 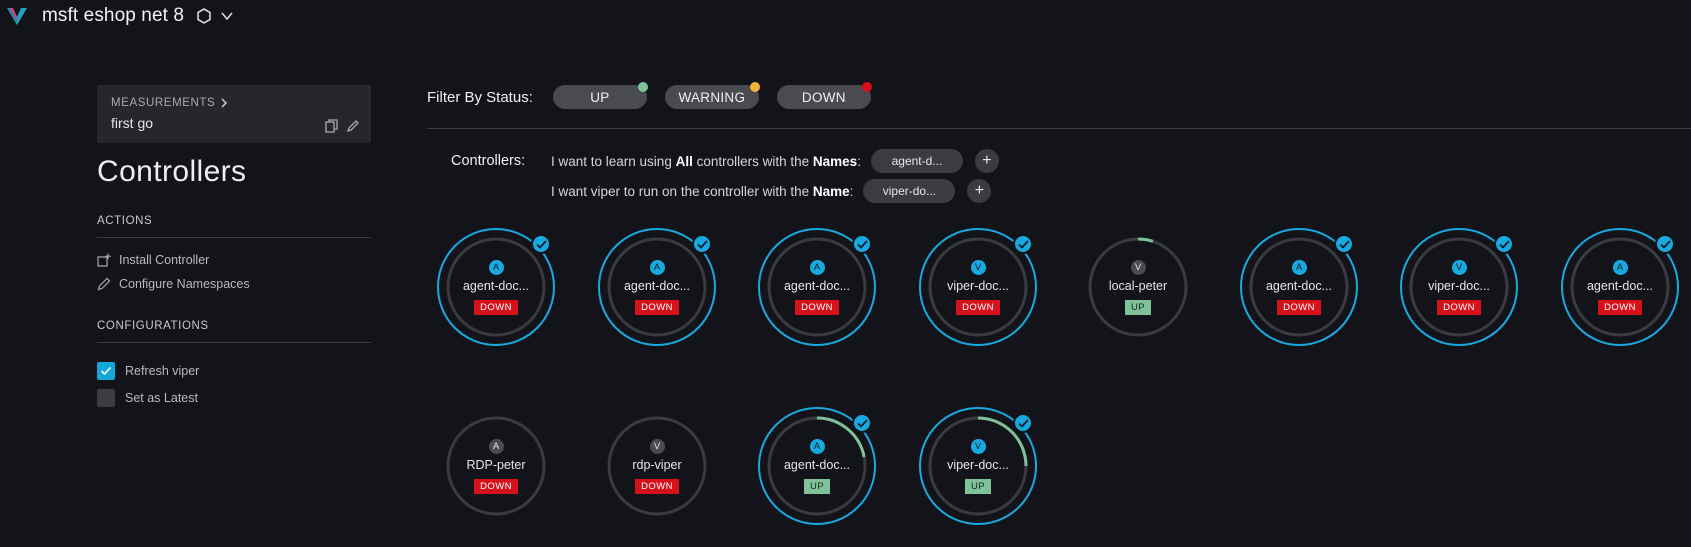 What do you see at coordinates (712, 95) in the screenshot?
I see `filter-warning-button: WARNING` at bounding box center [712, 95].